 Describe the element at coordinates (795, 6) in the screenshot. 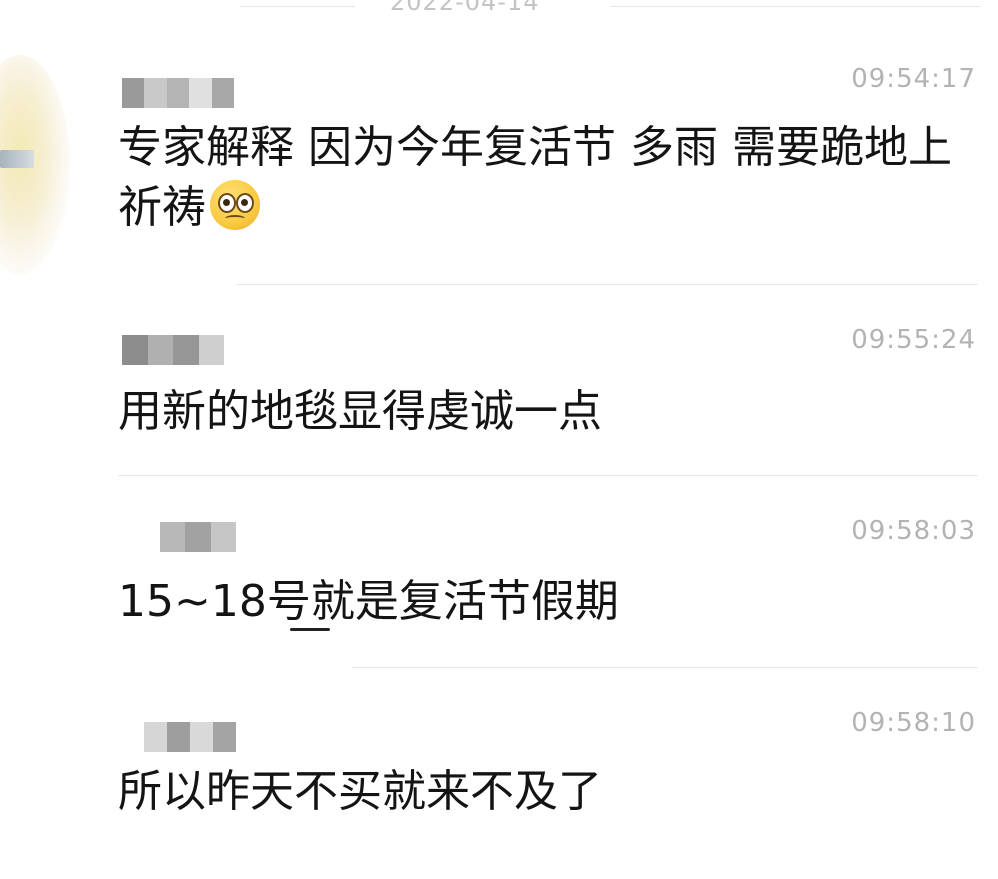

I see `date-divider-line-right` at that location.